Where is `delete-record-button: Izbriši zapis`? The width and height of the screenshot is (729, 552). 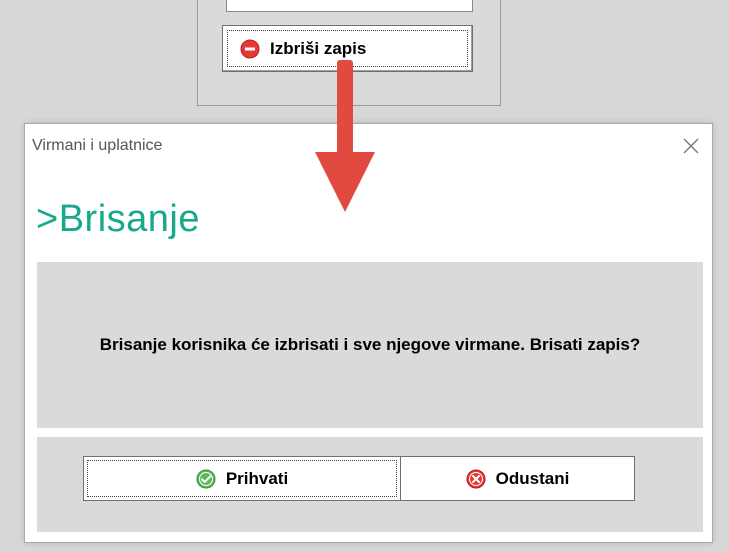
delete-record-button: Izbriši zapis is located at coordinates (347, 48).